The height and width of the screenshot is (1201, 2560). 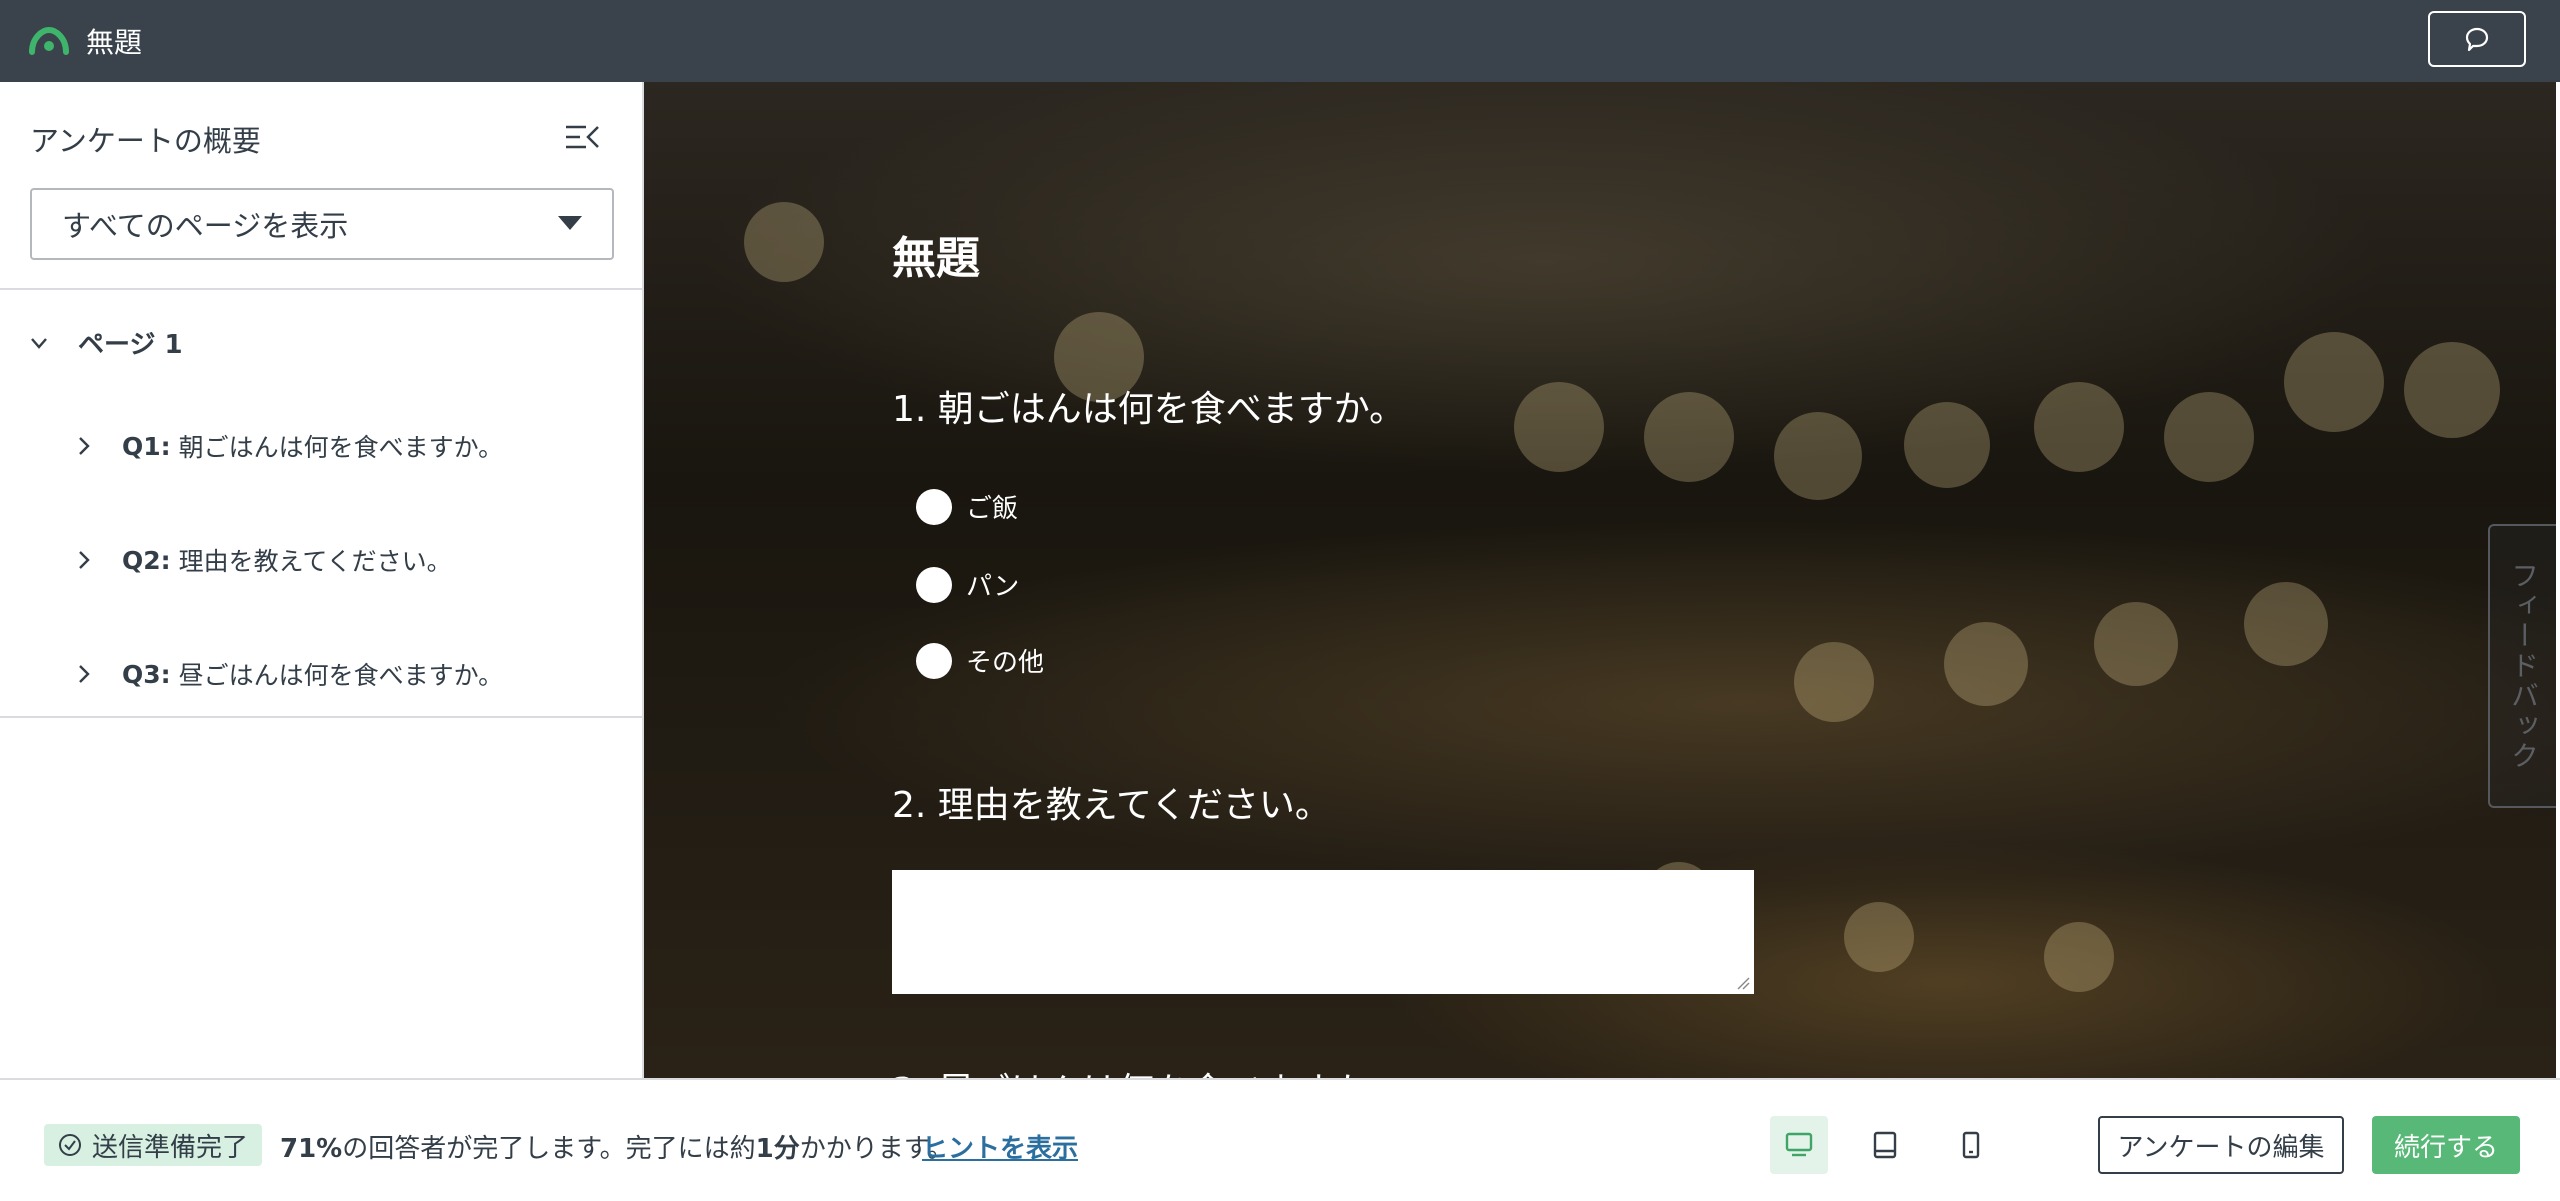 I want to click on page-filter-select: すべてのページを表示, so click(x=322, y=224).